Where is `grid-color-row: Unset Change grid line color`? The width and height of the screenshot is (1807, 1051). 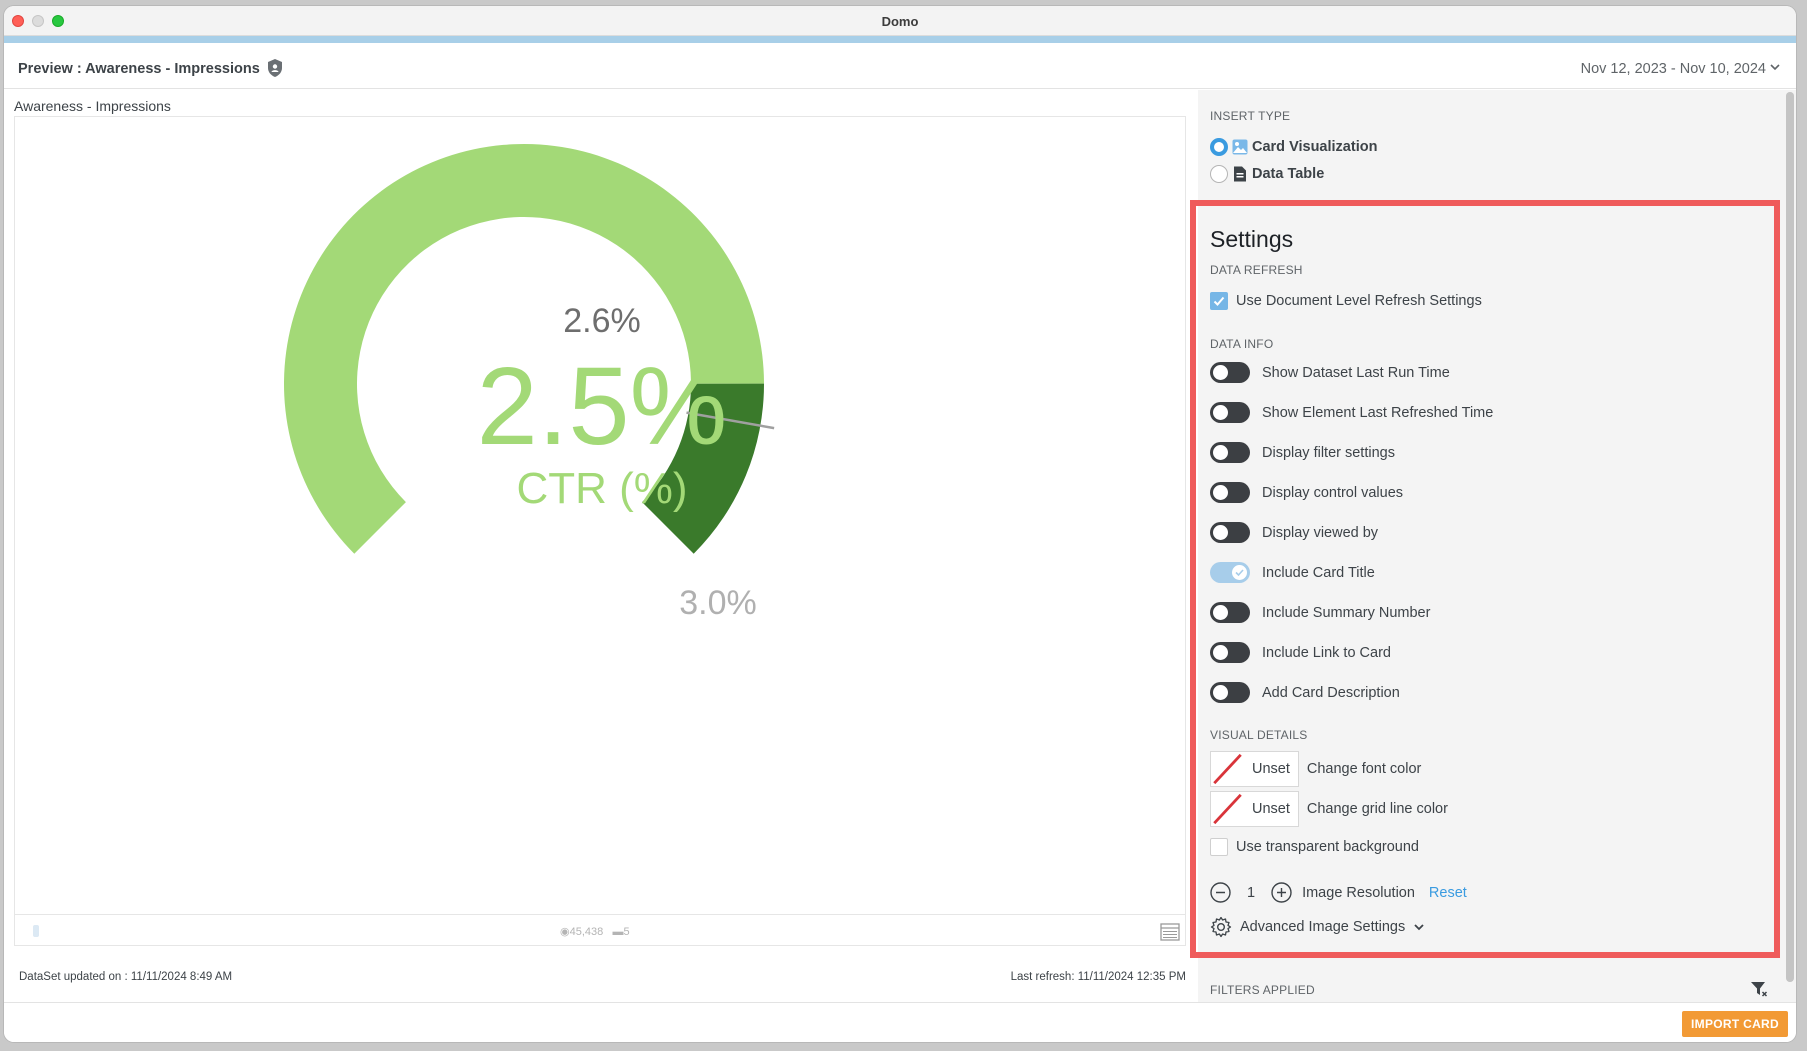
grid-color-row: Unset Change grid line color is located at coordinates (1329, 809).